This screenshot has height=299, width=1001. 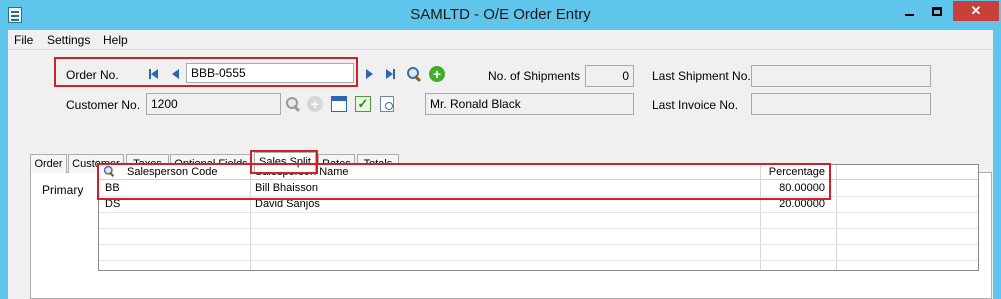 I want to click on last-shipment-field, so click(x=841, y=76).